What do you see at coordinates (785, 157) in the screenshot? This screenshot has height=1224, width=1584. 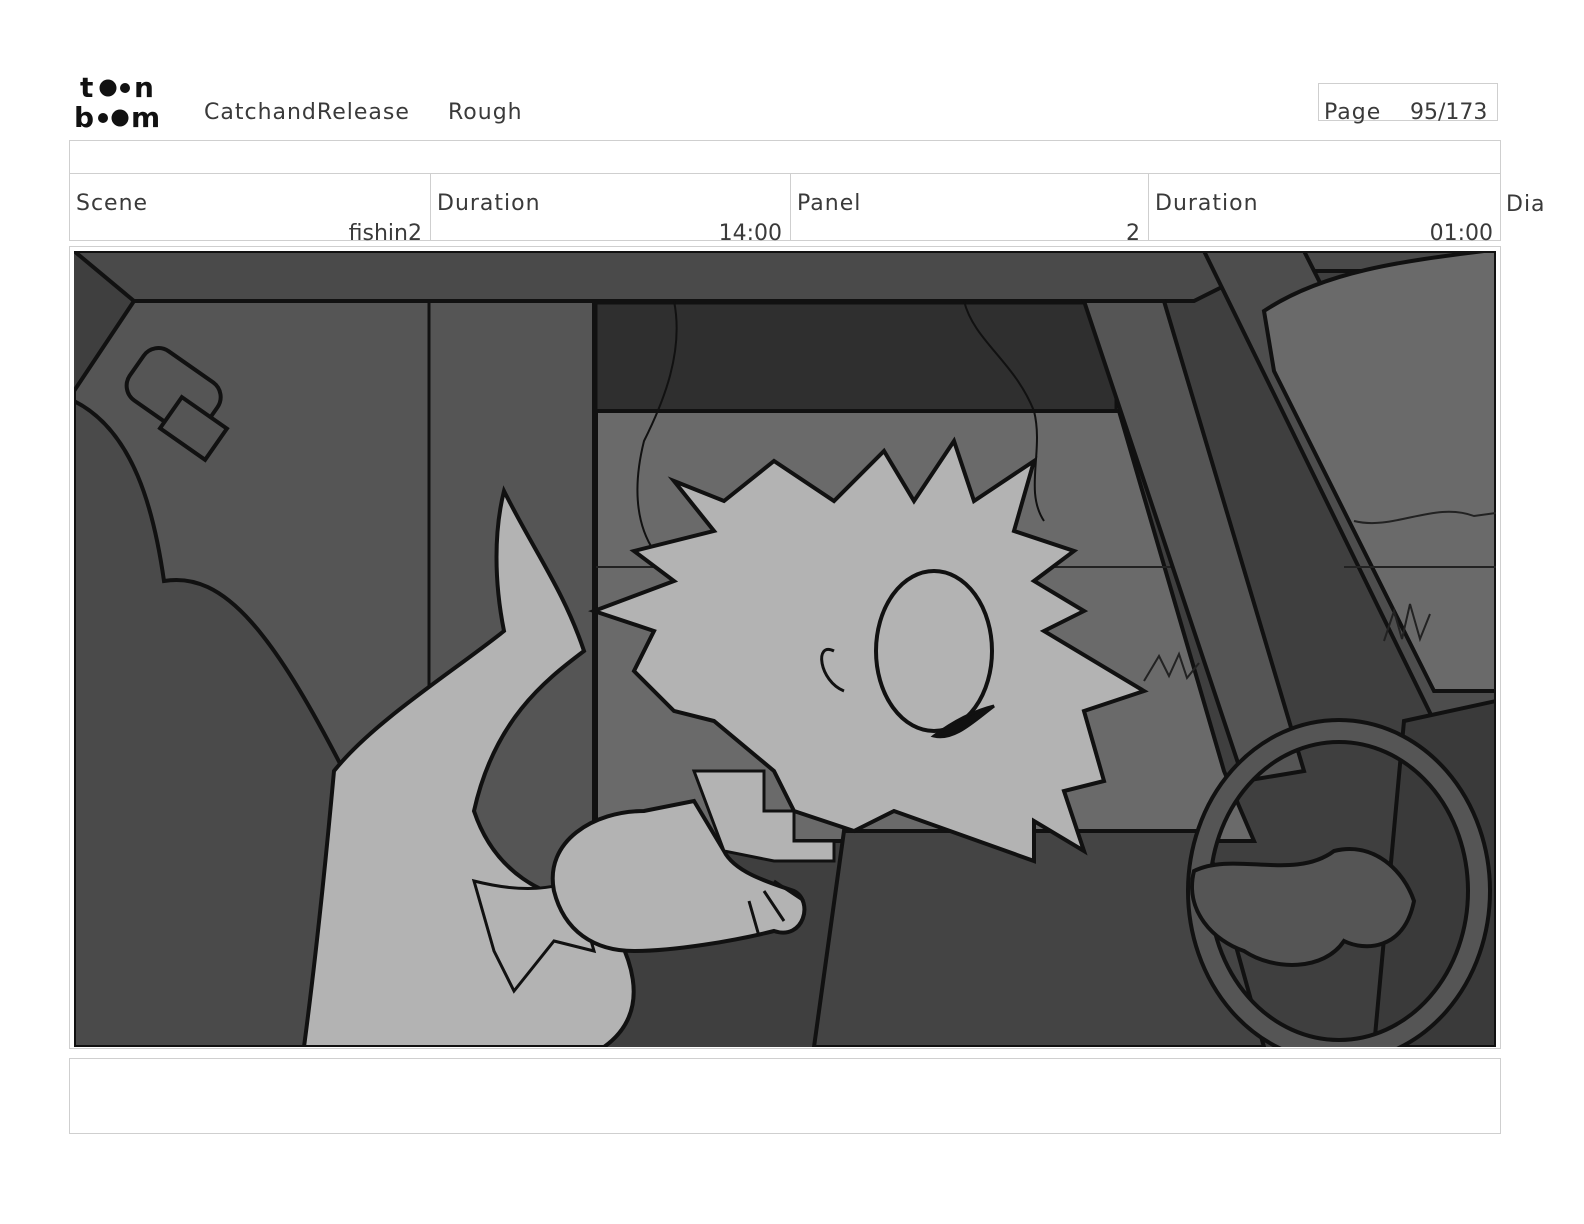 I see `blank-row` at bounding box center [785, 157].